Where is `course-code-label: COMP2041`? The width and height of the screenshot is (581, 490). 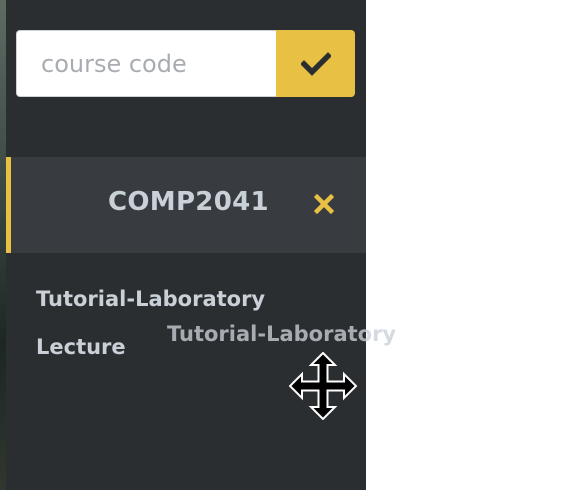 course-code-label: COMP2041 is located at coordinates (188, 202).